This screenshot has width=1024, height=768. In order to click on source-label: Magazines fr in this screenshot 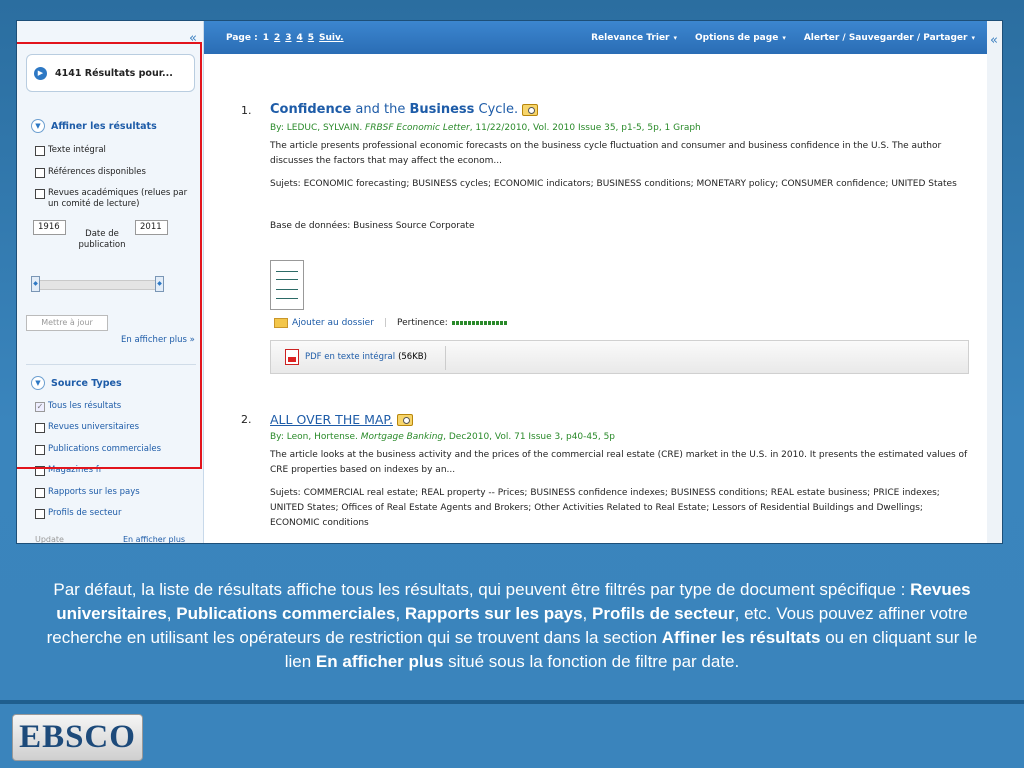, I will do `click(75, 470)`.